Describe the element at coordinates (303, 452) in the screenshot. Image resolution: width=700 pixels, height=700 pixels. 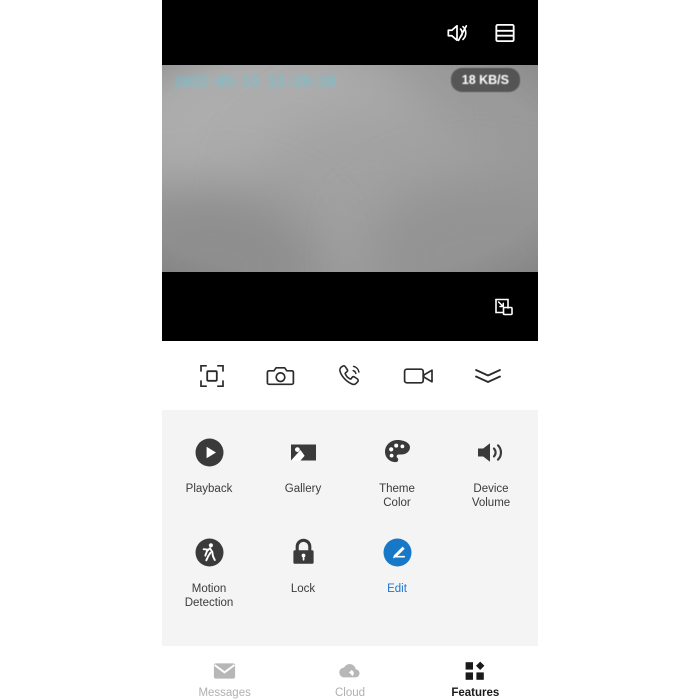
I see `gallery-image-icon` at that location.